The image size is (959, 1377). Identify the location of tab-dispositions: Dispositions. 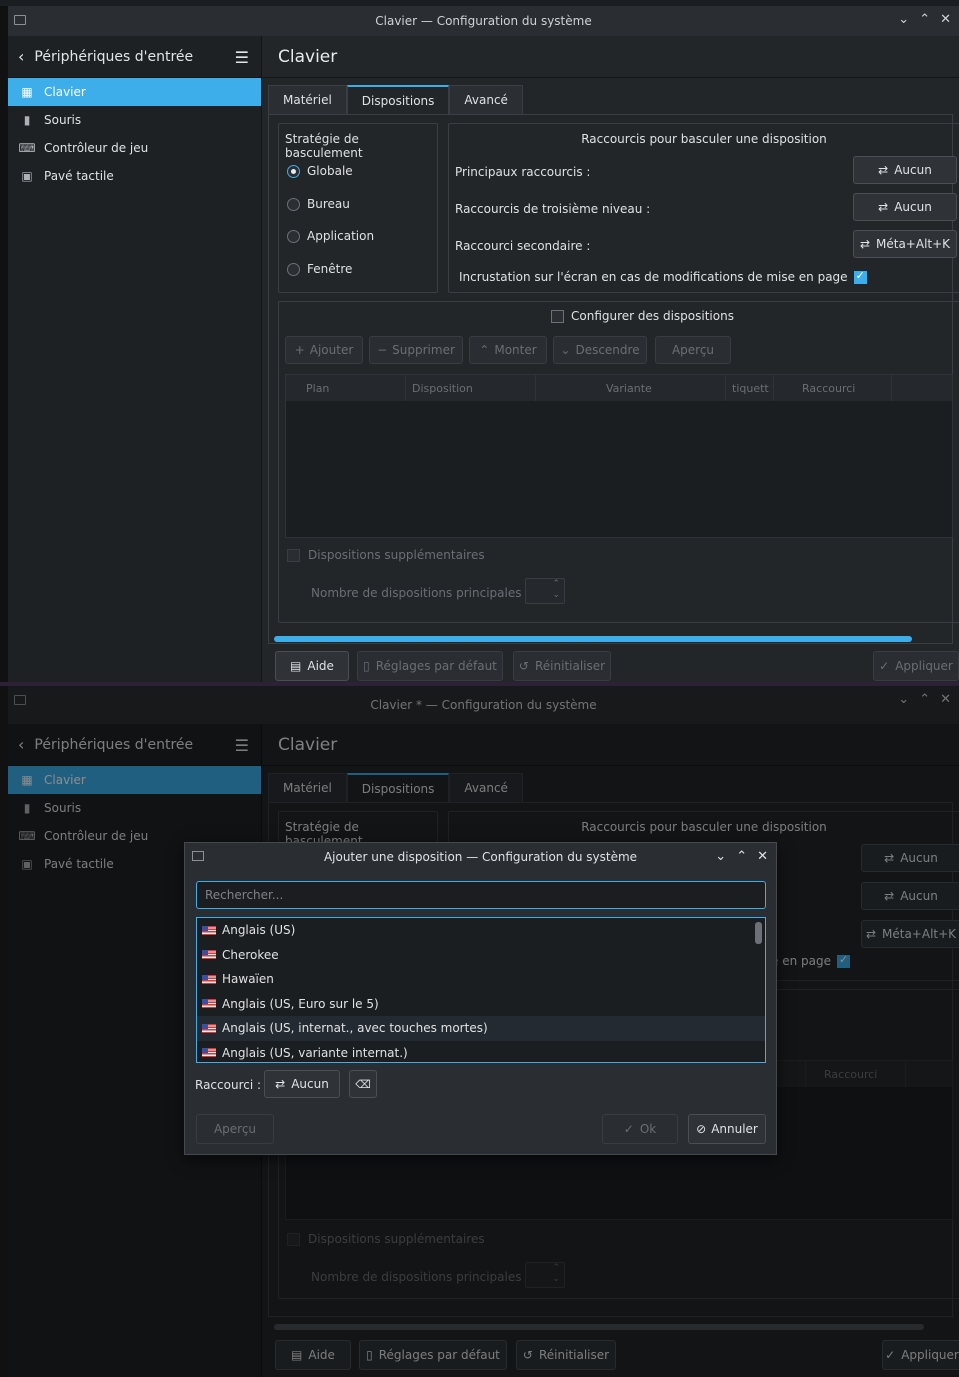
(398, 100).